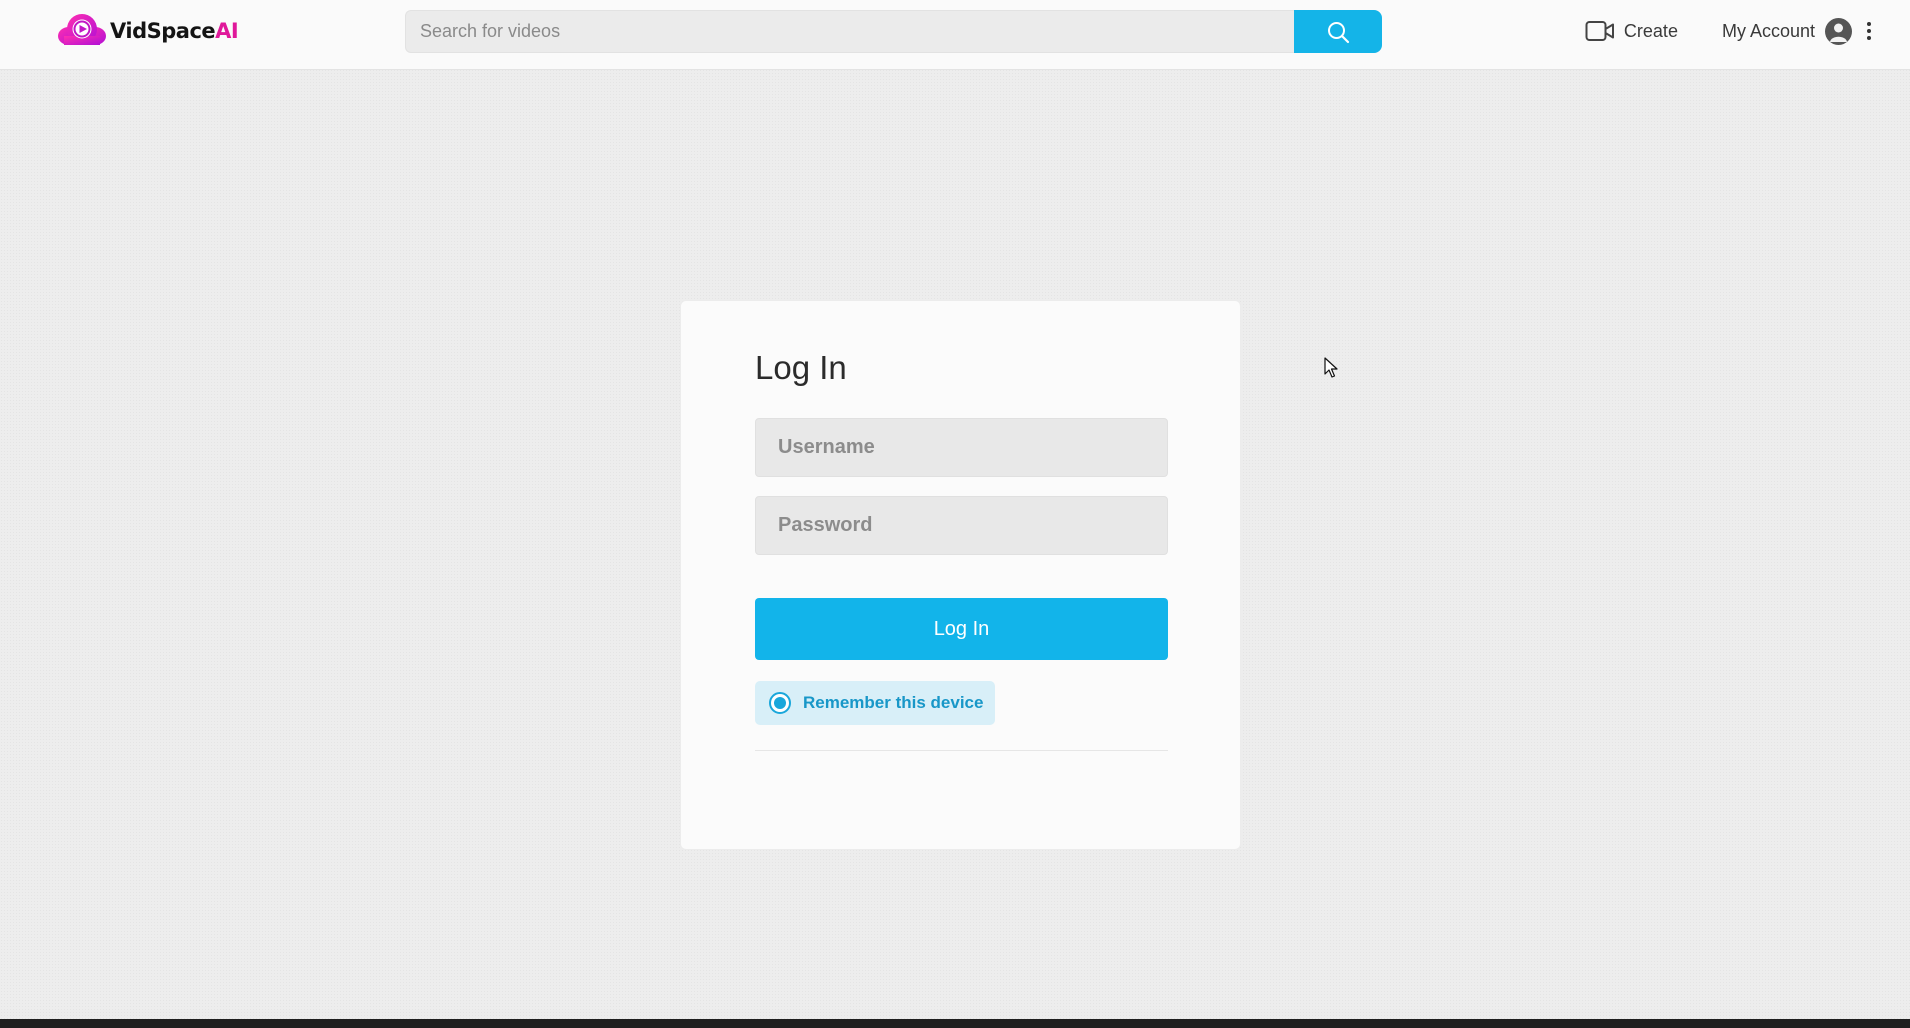 The height and width of the screenshot is (1028, 1910). I want to click on create-link: Create, so click(1631, 31).